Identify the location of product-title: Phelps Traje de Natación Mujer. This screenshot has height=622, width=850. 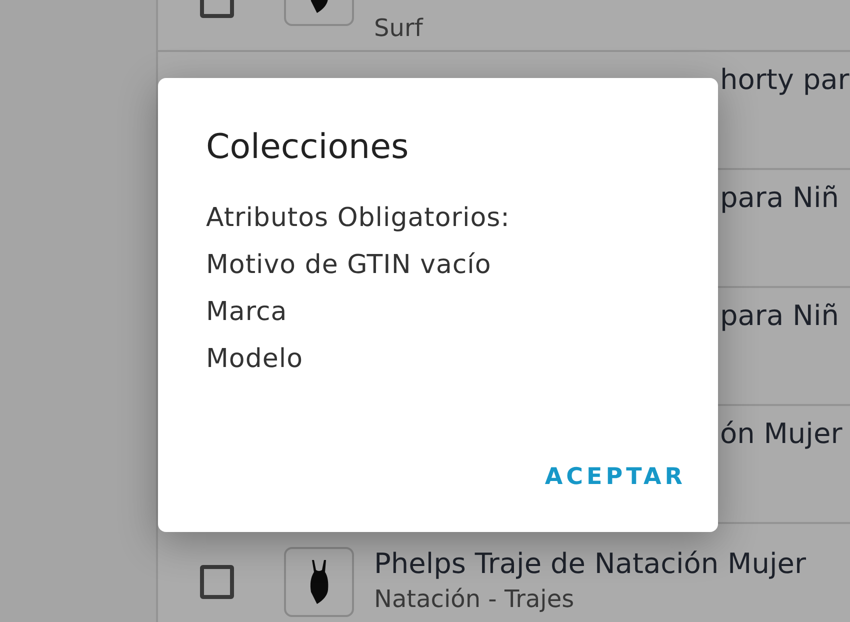
(590, 564).